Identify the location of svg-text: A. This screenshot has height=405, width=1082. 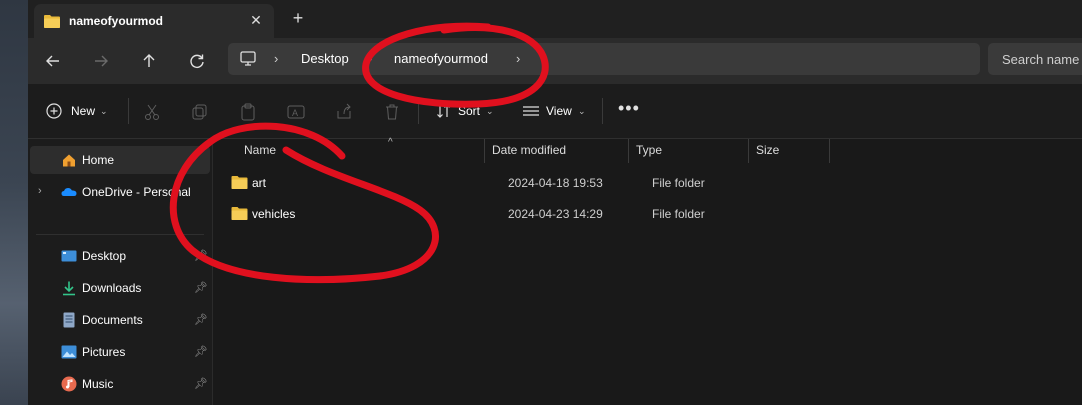
(295, 113).